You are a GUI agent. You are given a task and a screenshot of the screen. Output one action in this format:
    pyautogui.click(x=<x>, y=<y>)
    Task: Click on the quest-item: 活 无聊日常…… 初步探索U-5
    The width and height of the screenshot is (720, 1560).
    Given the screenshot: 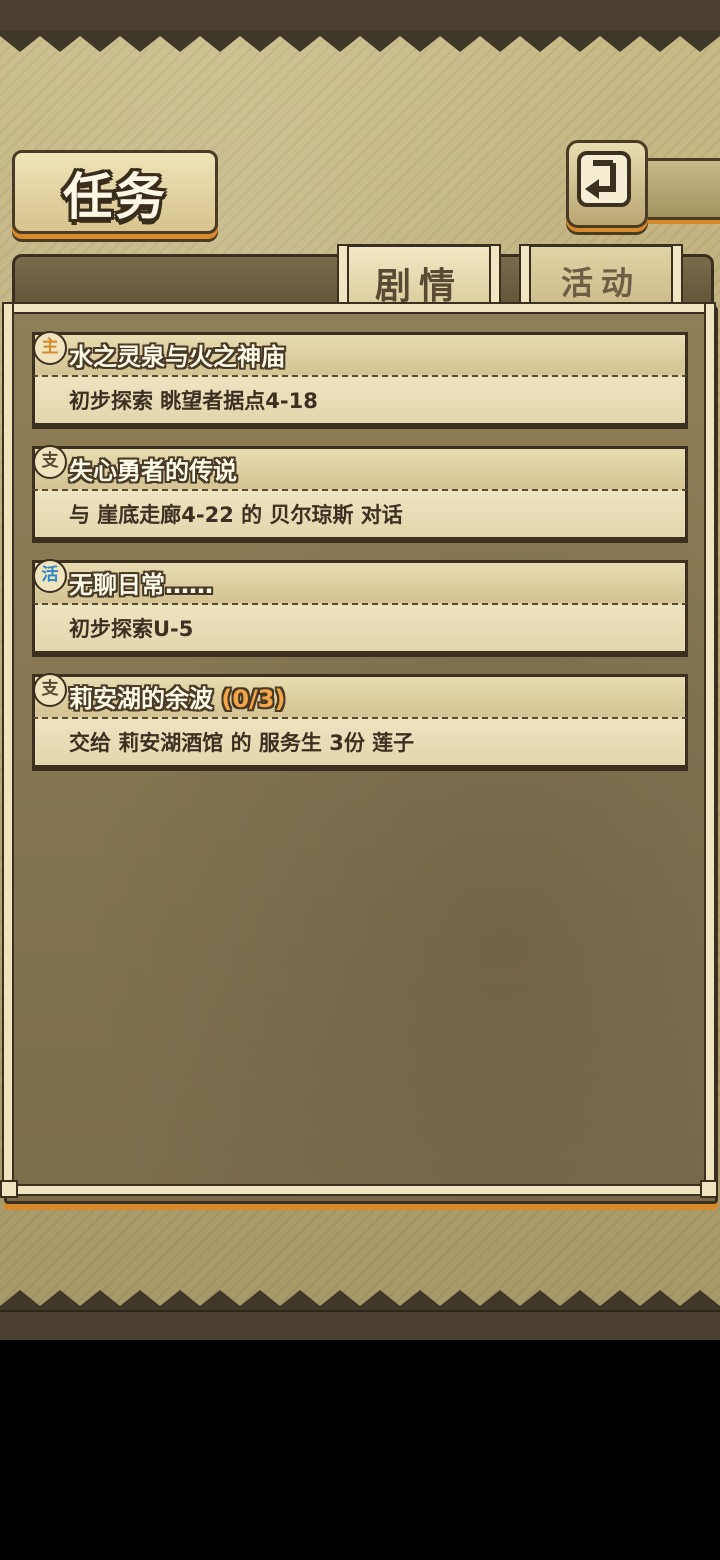 What is the action you would take?
    pyautogui.click(x=360, y=606)
    